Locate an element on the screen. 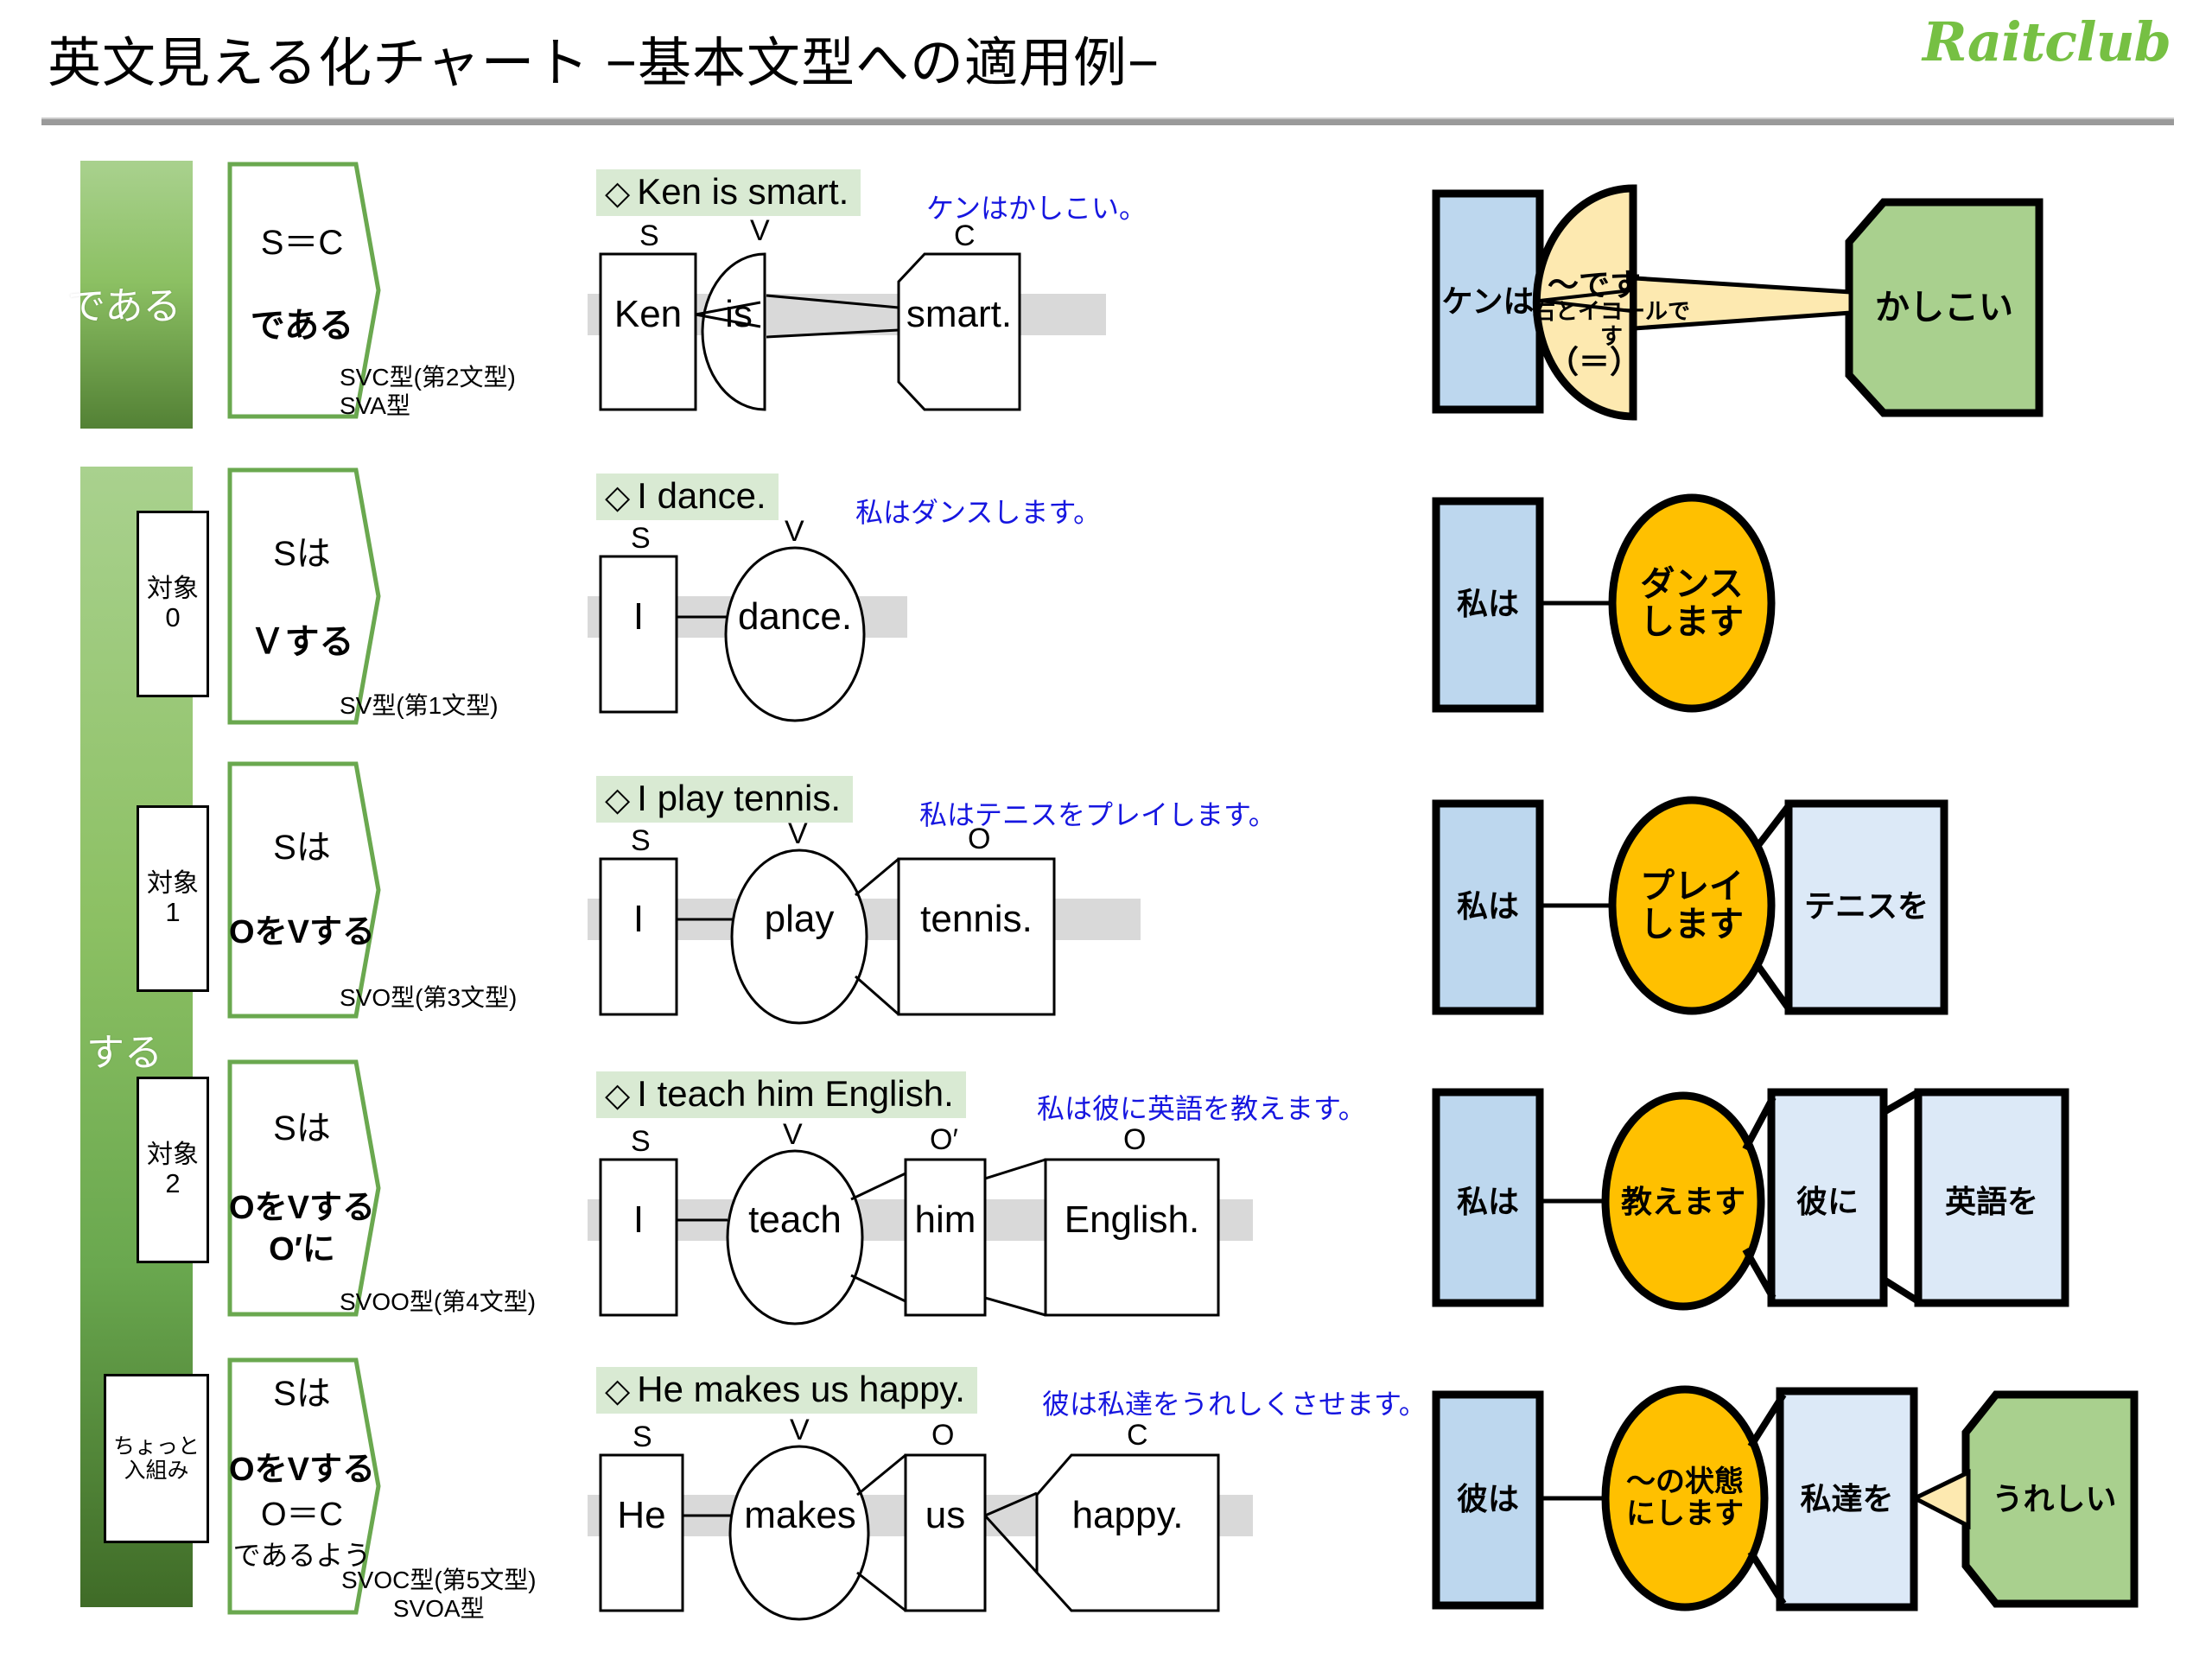 The height and width of the screenshot is (1659, 2212). pattern-line3: O＝C is located at coordinates (301, 1515).